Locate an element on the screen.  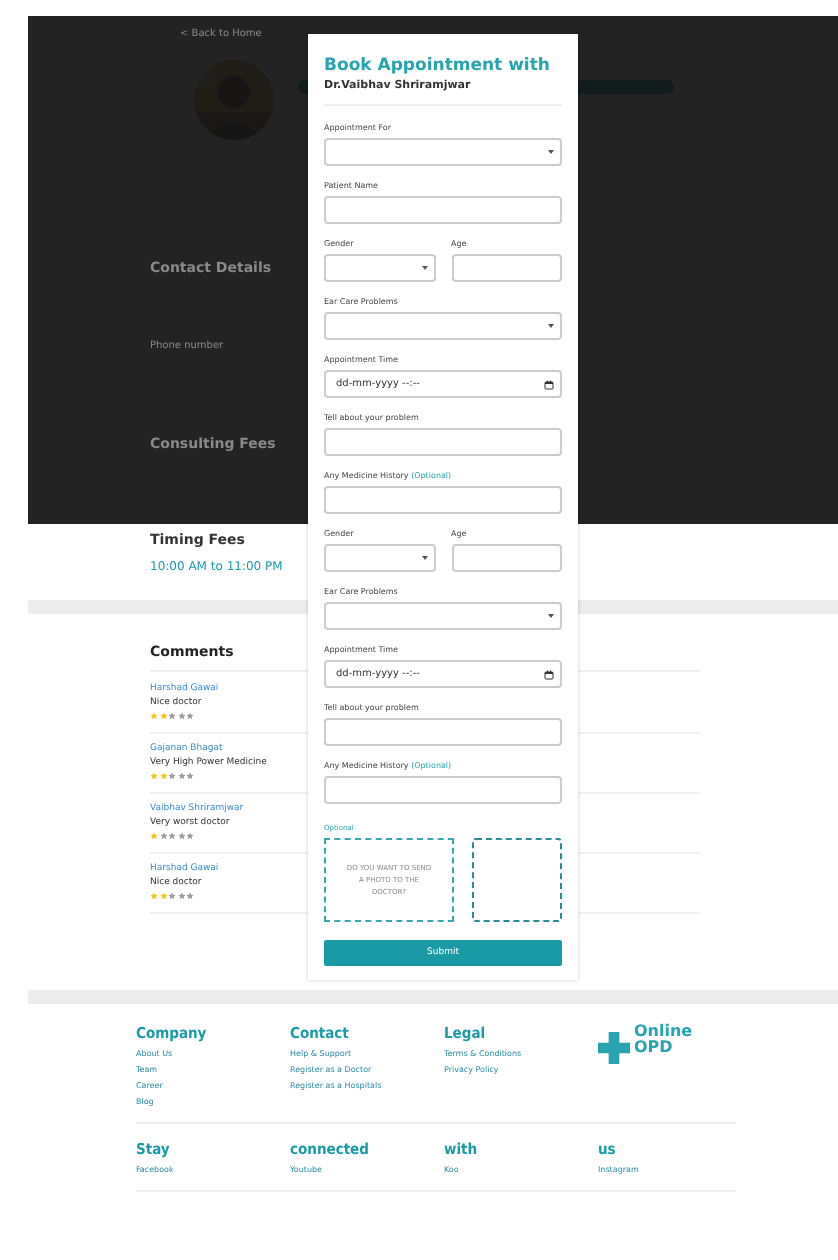
photo-preview is located at coordinates (517, 880).